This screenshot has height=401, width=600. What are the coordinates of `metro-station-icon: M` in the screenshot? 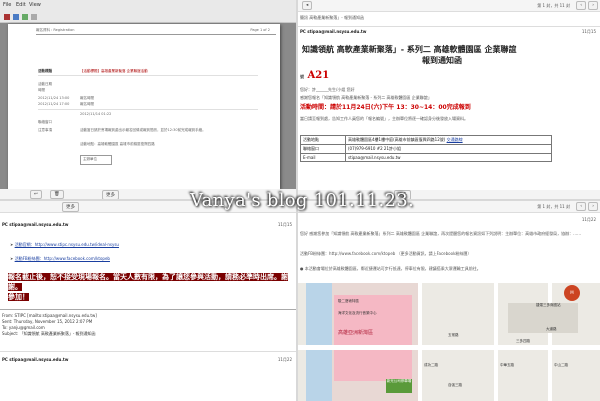 It's located at (572, 293).